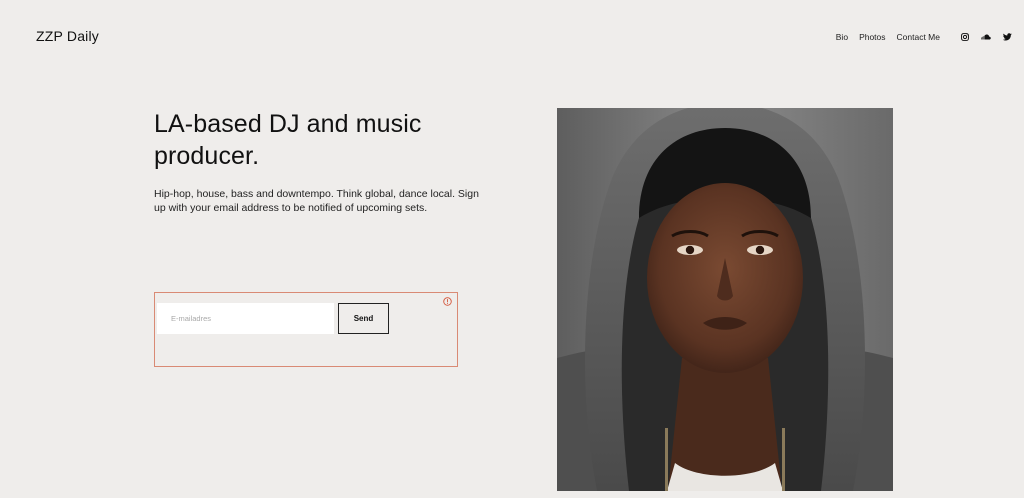  I want to click on soundcloud-icon, so click(986, 37).